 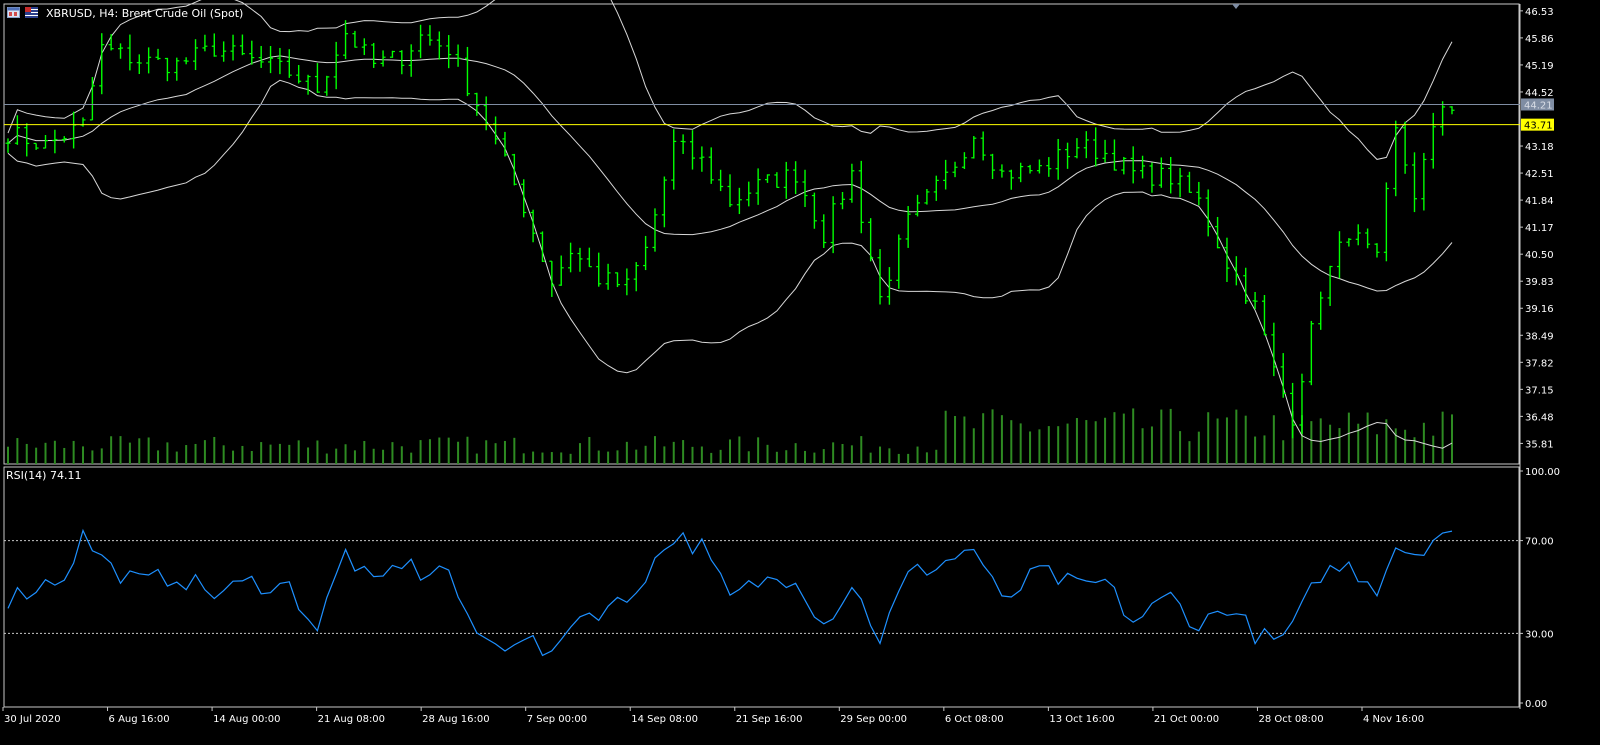 What do you see at coordinates (664, 719) in the screenshot?
I see `time-axis-label: 14 Sep 08:00` at bounding box center [664, 719].